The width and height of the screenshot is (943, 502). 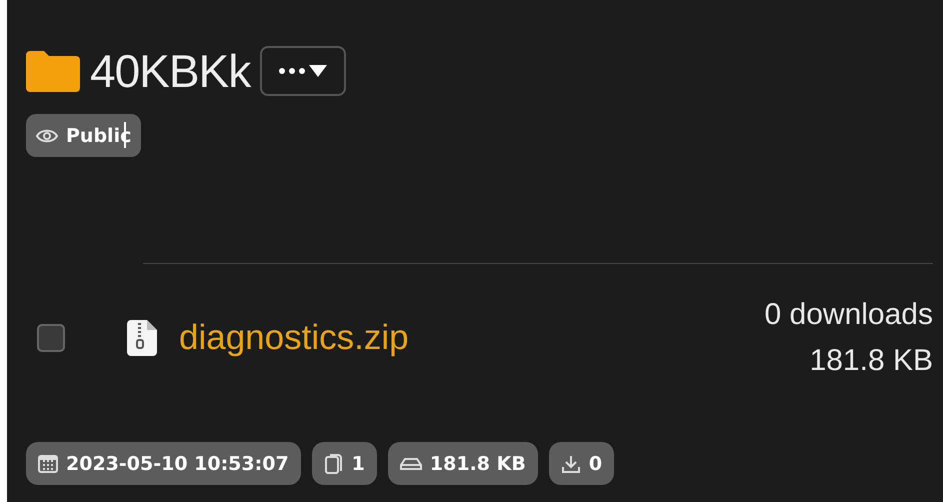 What do you see at coordinates (318, 71) in the screenshot?
I see `caret-icon` at bounding box center [318, 71].